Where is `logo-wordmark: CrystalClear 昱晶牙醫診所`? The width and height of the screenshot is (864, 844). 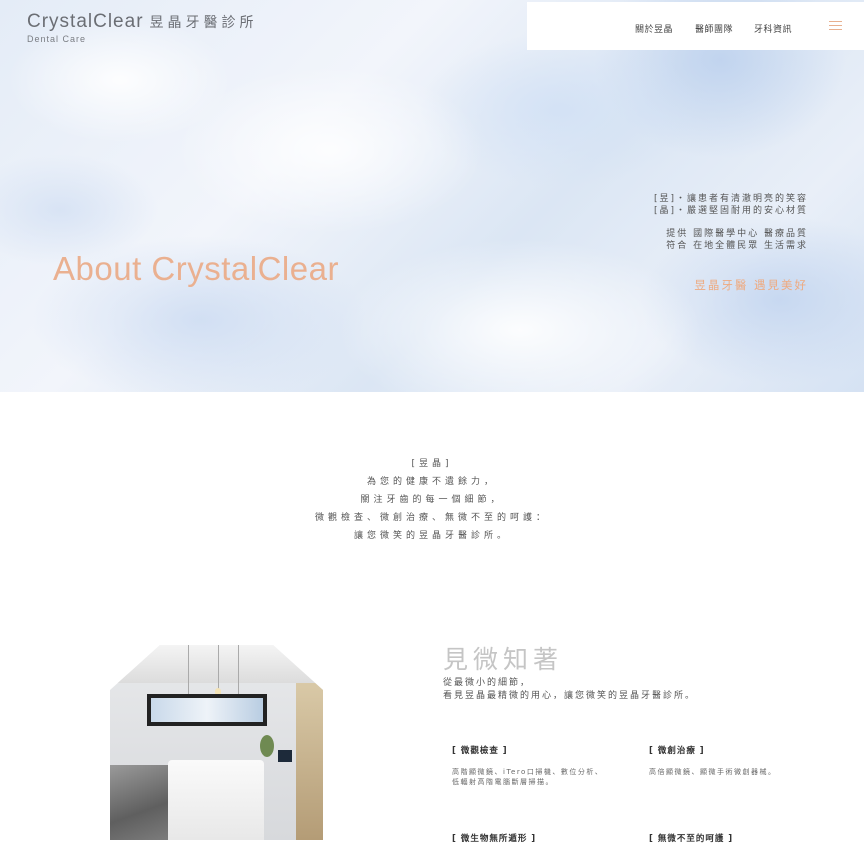
logo-wordmark: CrystalClear 昱晶牙醫診所 is located at coordinates (142, 22).